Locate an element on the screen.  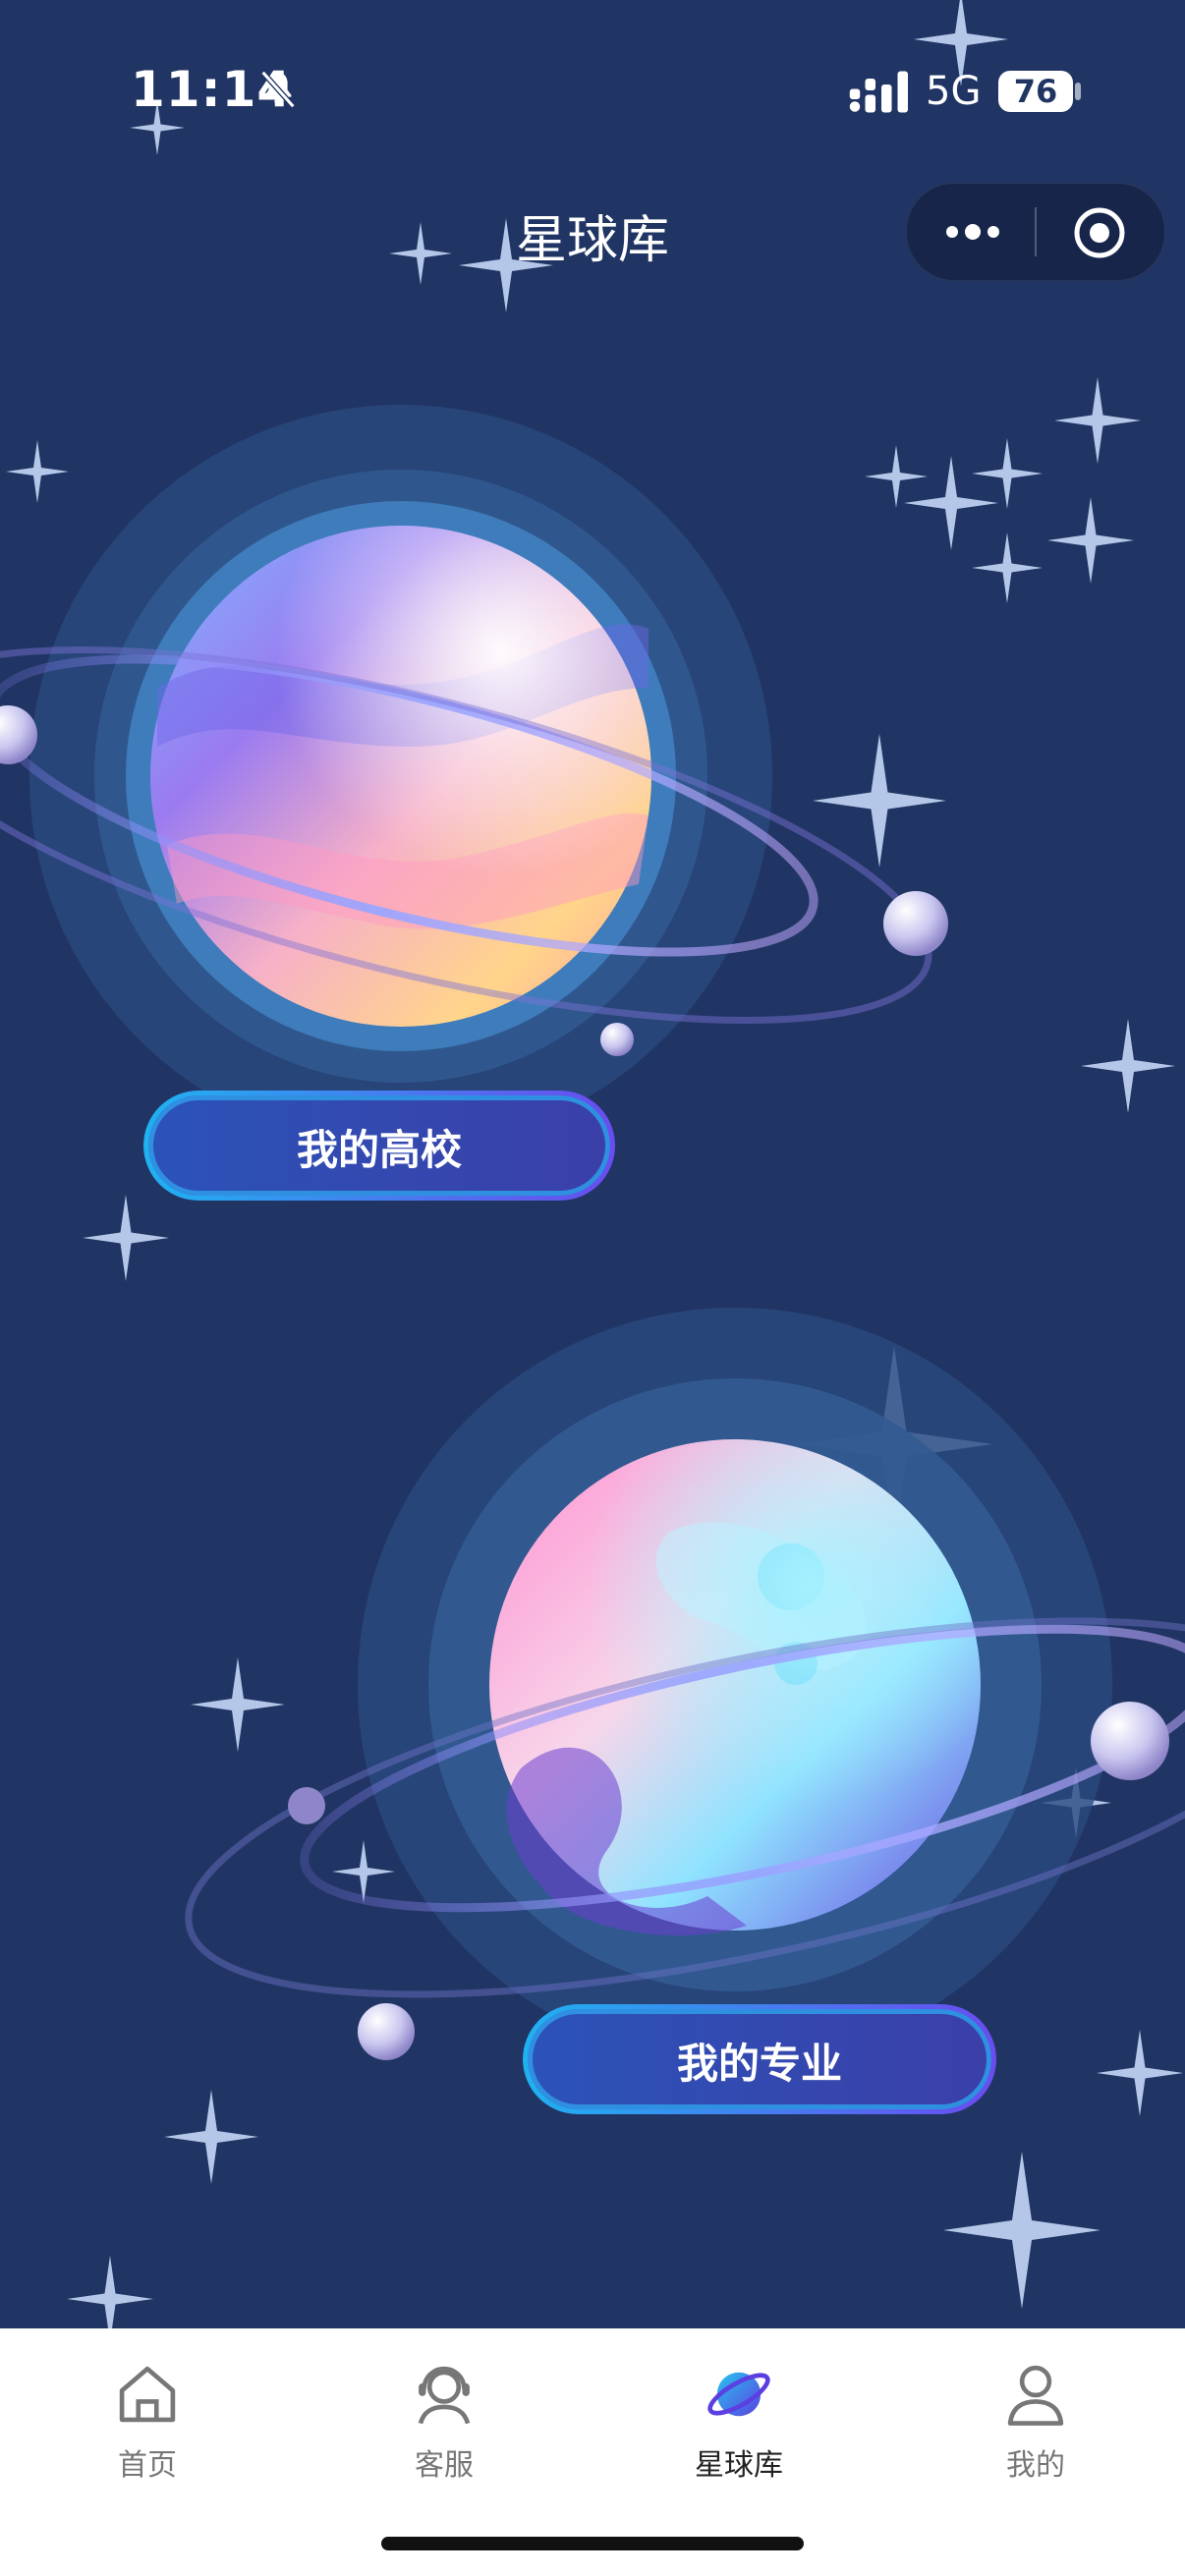
tab-planet-library: 星球库 is located at coordinates (739, 2420).